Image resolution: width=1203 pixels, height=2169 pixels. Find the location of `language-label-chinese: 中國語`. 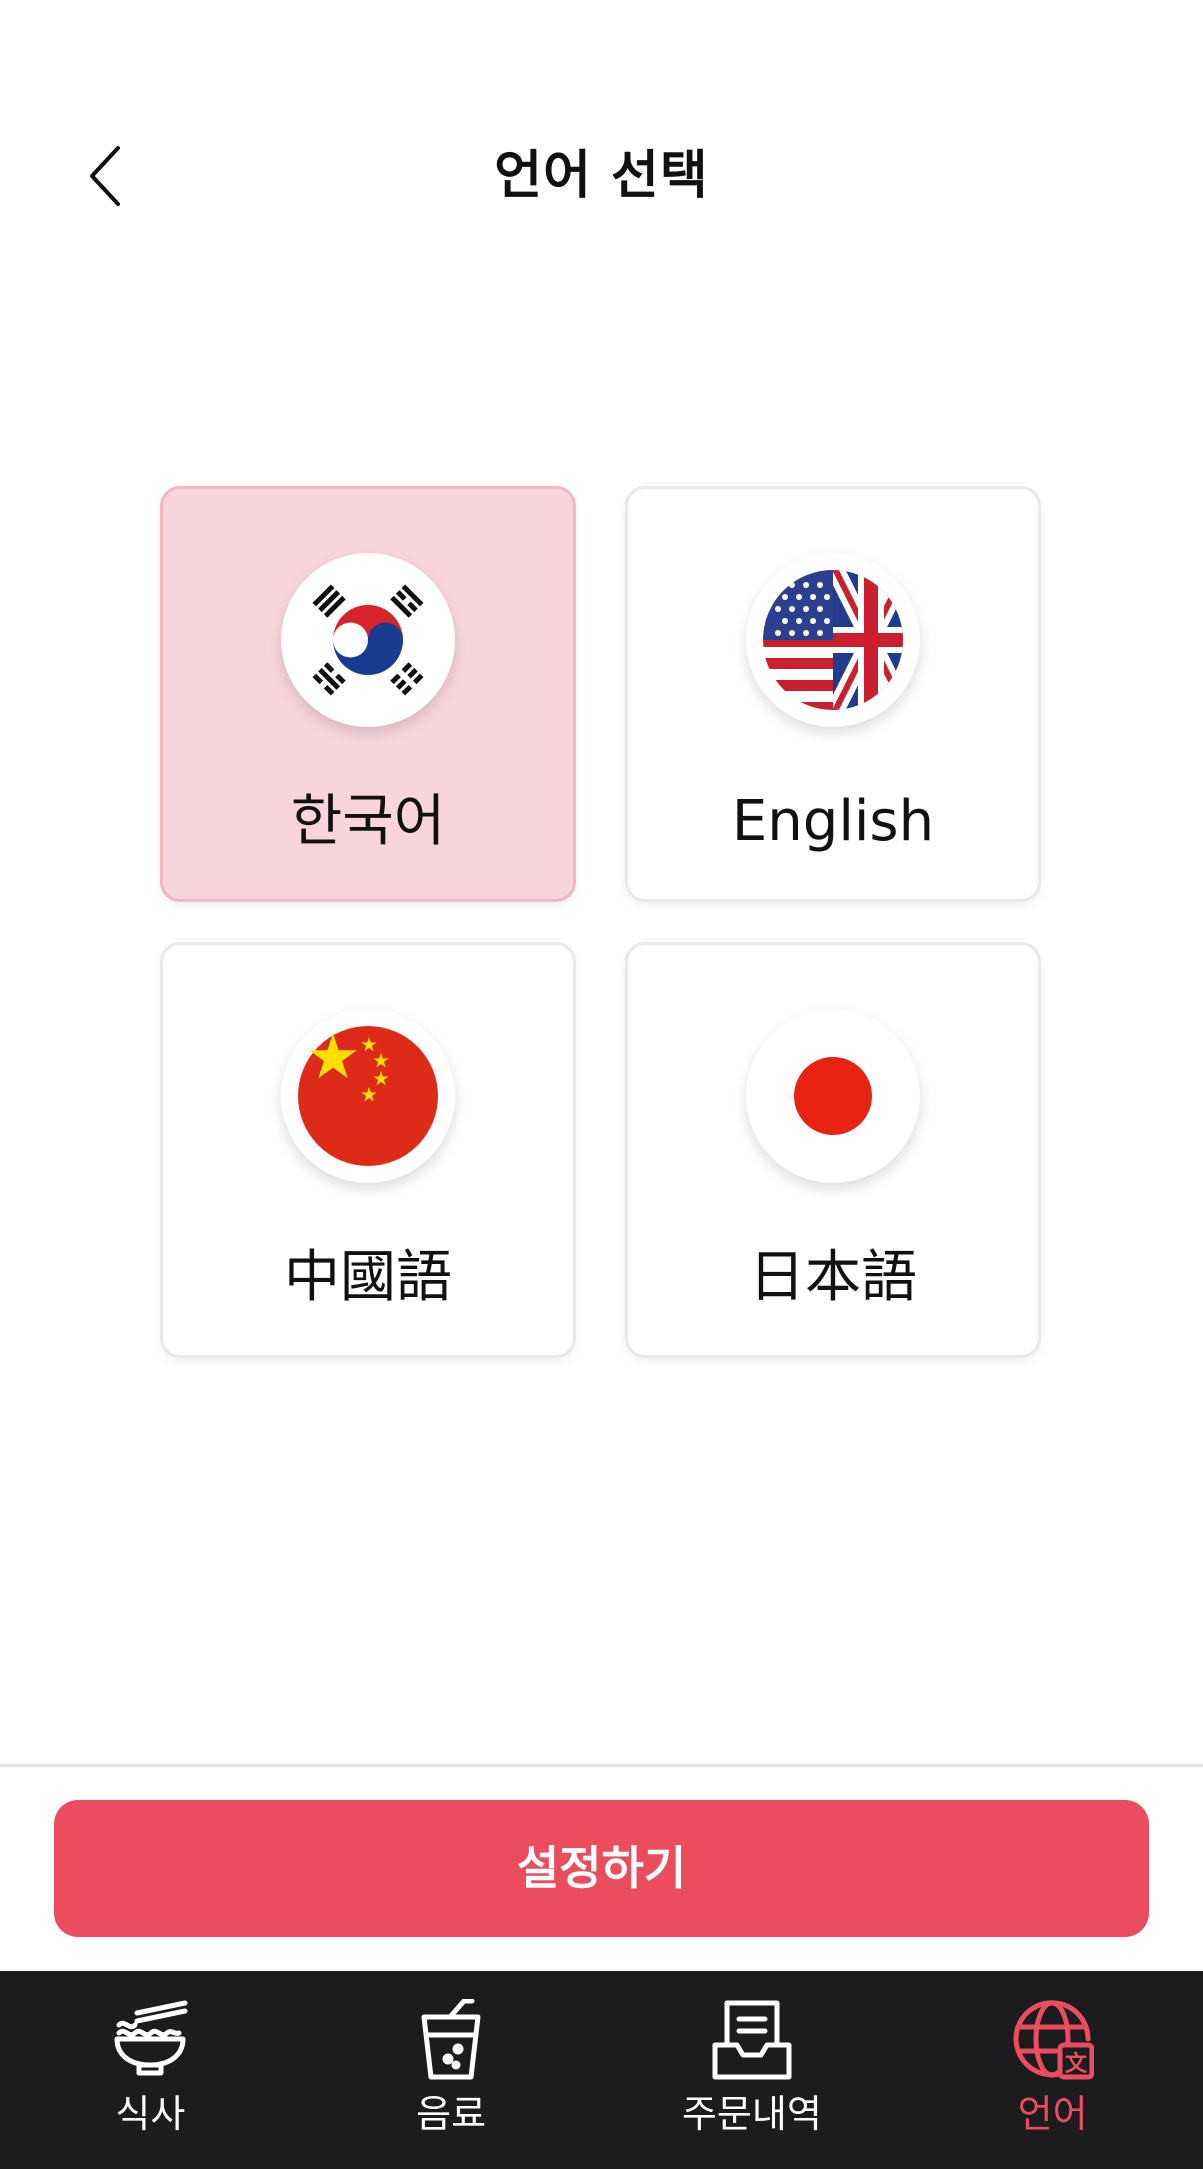

language-label-chinese: 中國語 is located at coordinates (368, 1277).